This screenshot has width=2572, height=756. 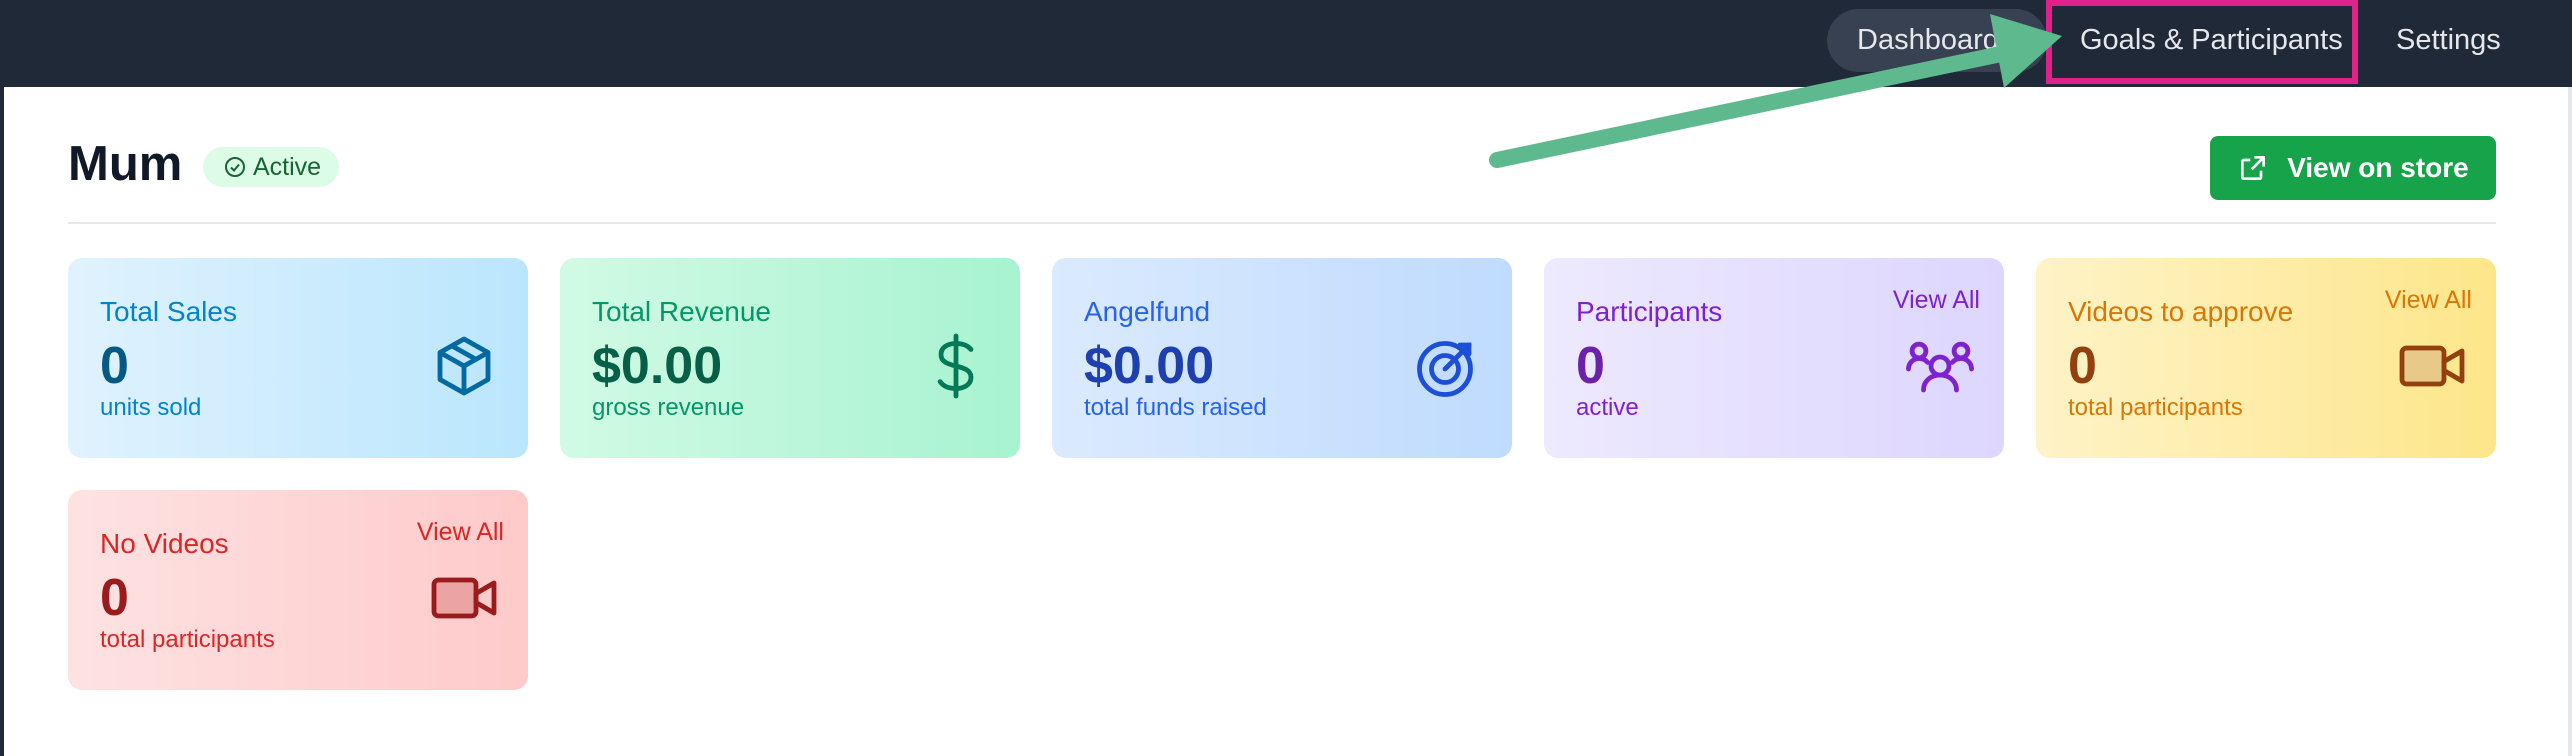 I want to click on card-title: Participants, so click(x=1649, y=311).